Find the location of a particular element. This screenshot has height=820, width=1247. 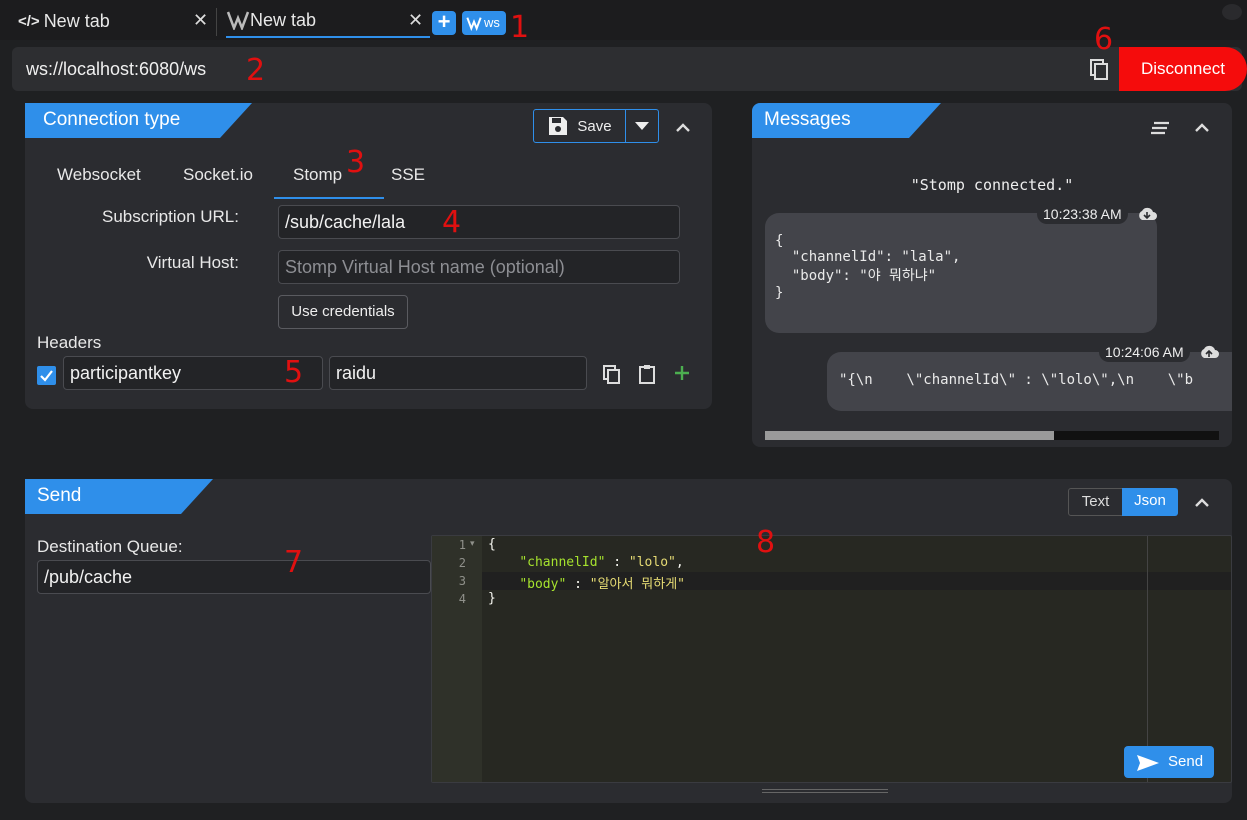

virtual-host-input: Stomp Virtual Host name (optional) is located at coordinates (479, 267).